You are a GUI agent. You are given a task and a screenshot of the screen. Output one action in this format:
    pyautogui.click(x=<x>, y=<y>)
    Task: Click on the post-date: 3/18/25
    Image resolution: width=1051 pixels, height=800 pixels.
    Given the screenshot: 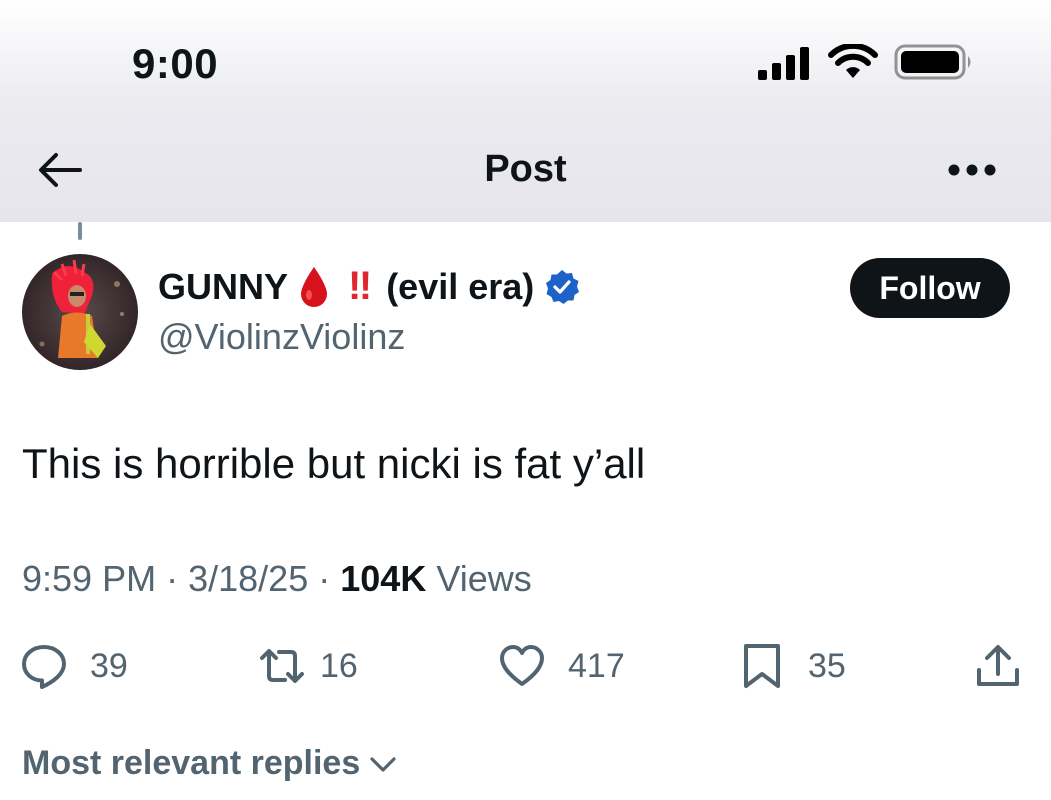 What is the action you would take?
    pyautogui.click(x=248, y=578)
    